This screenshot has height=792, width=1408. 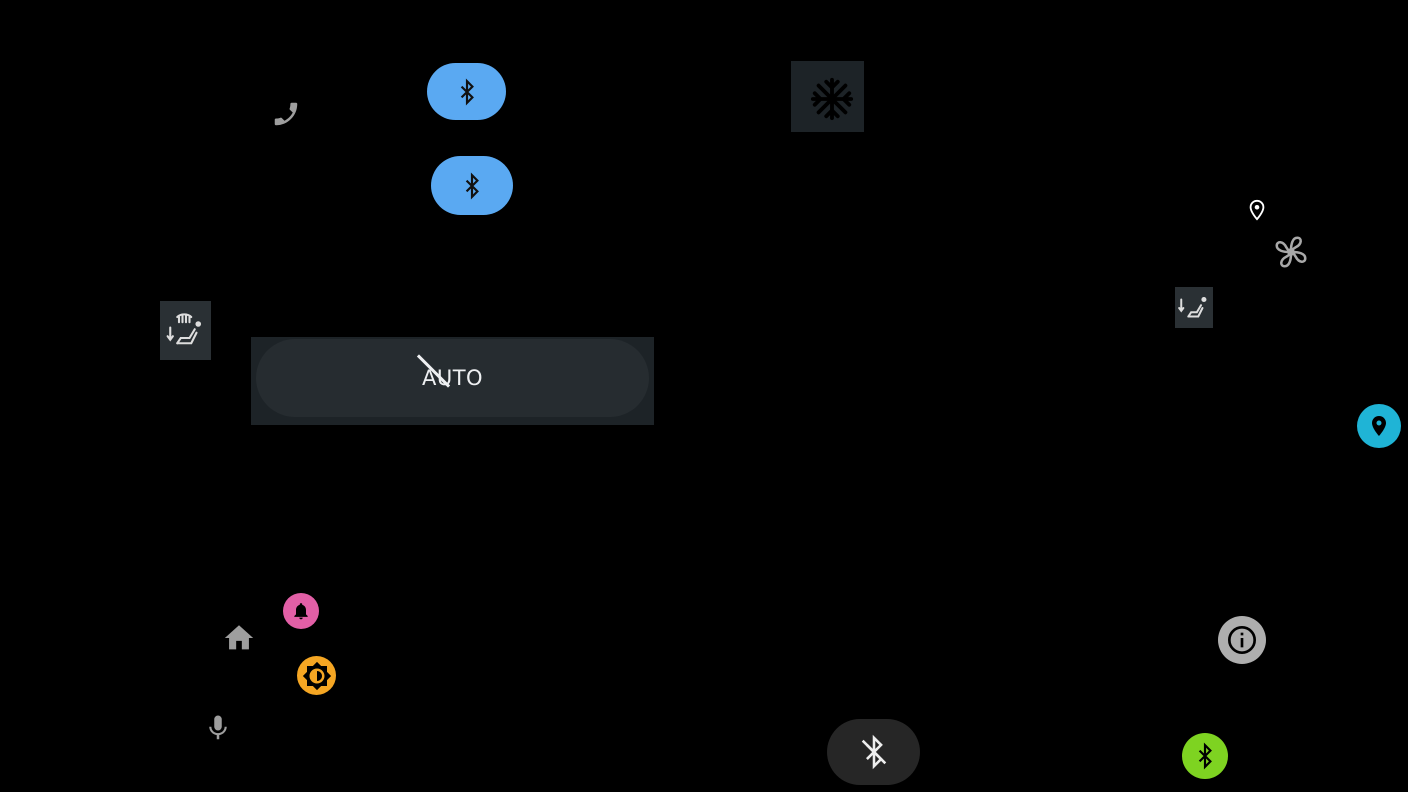 What do you see at coordinates (452, 378) in the screenshot?
I see `climate-auto-button: AUTO` at bounding box center [452, 378].